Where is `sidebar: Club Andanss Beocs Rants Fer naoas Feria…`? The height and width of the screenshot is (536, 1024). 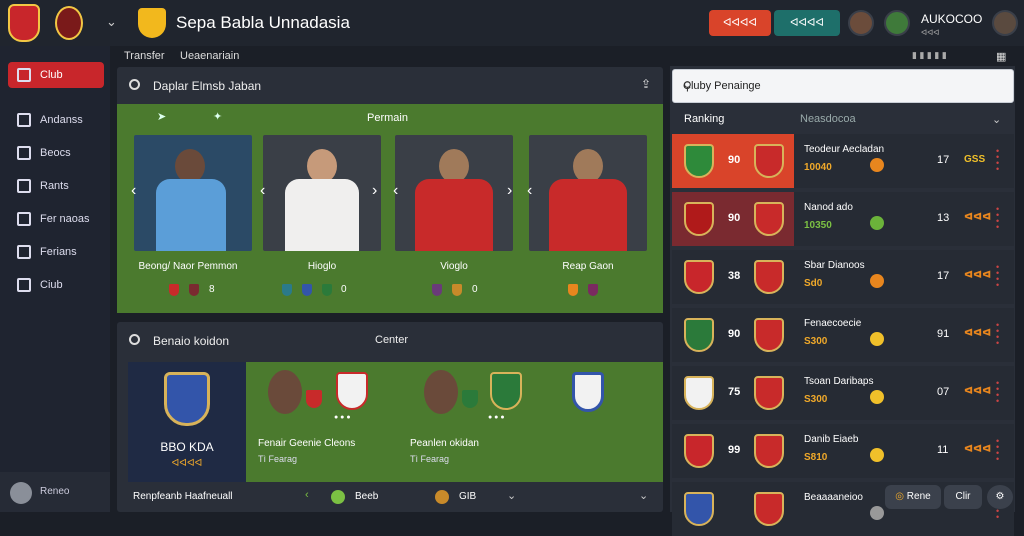
sidebar: Club Andanss Beocs Rants Fer naoas Feria… is located at coordinates (55, 279).